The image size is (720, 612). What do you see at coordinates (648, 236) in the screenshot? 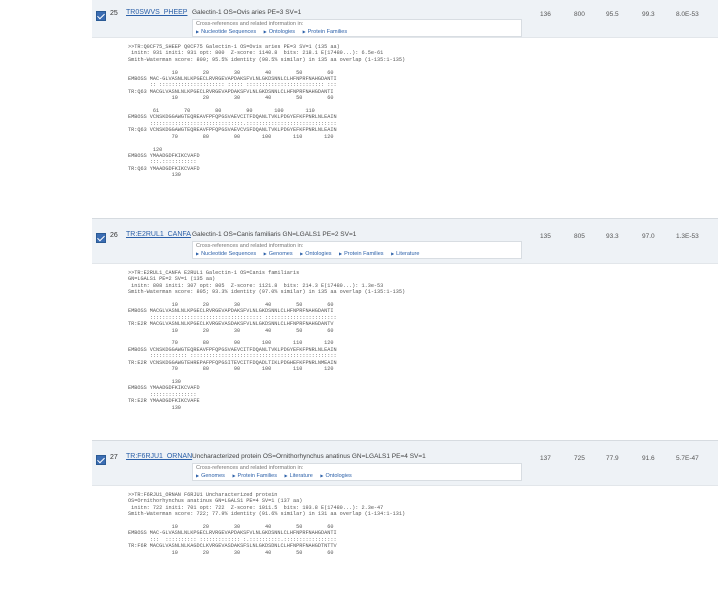
I see `hit-similarity: 97.0` at bounding box center [648, 236].